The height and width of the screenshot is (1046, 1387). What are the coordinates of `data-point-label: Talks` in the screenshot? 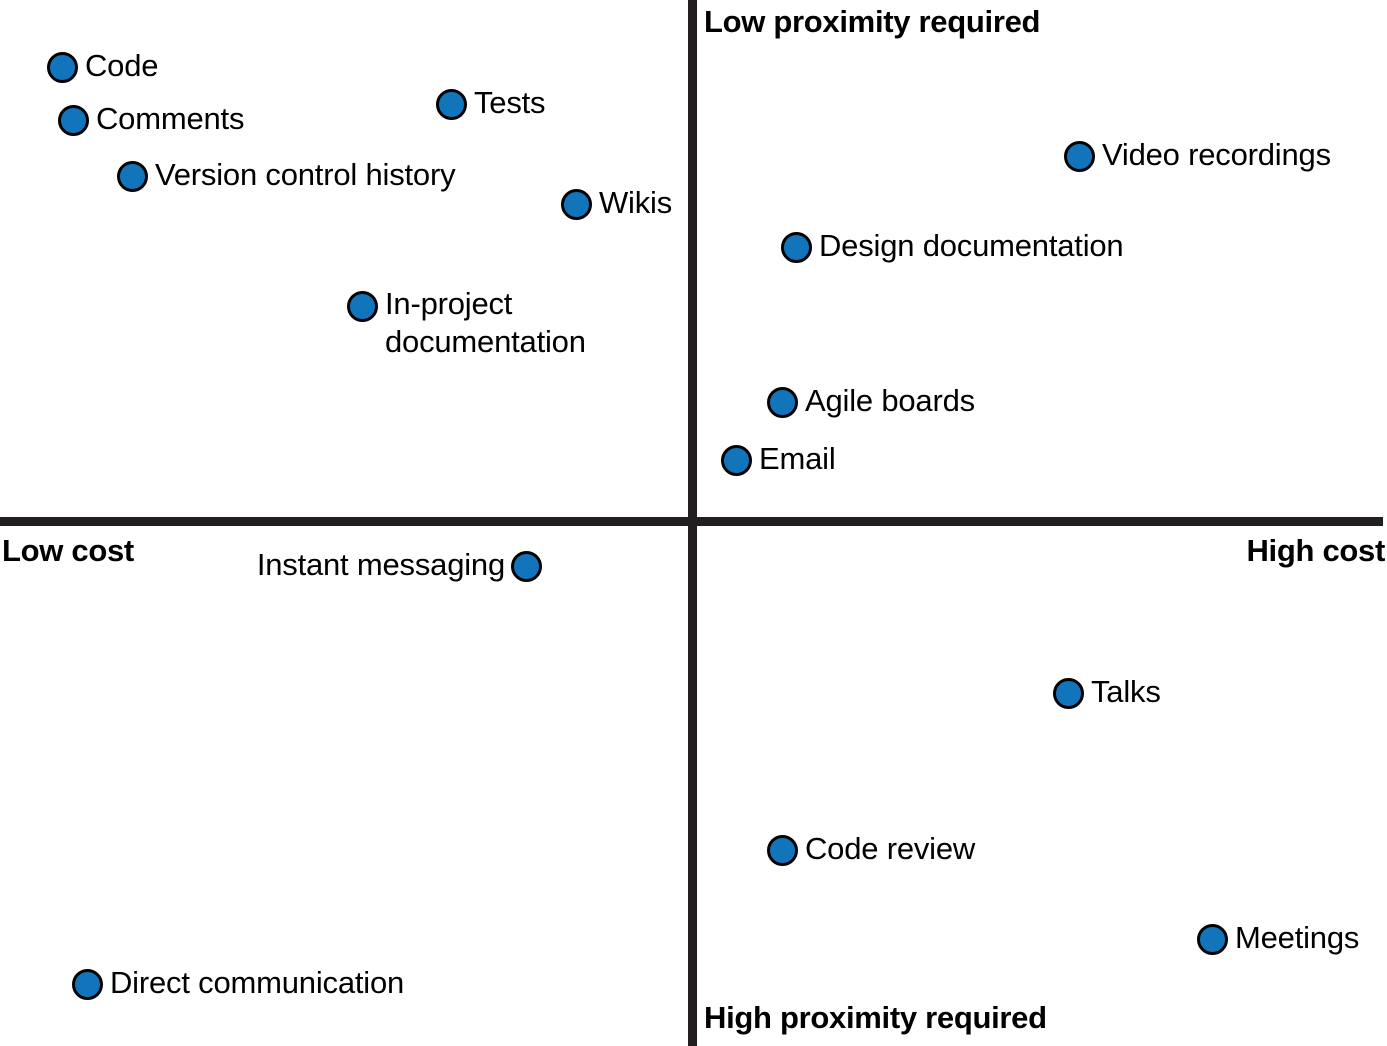 It's located at (1126, 691).